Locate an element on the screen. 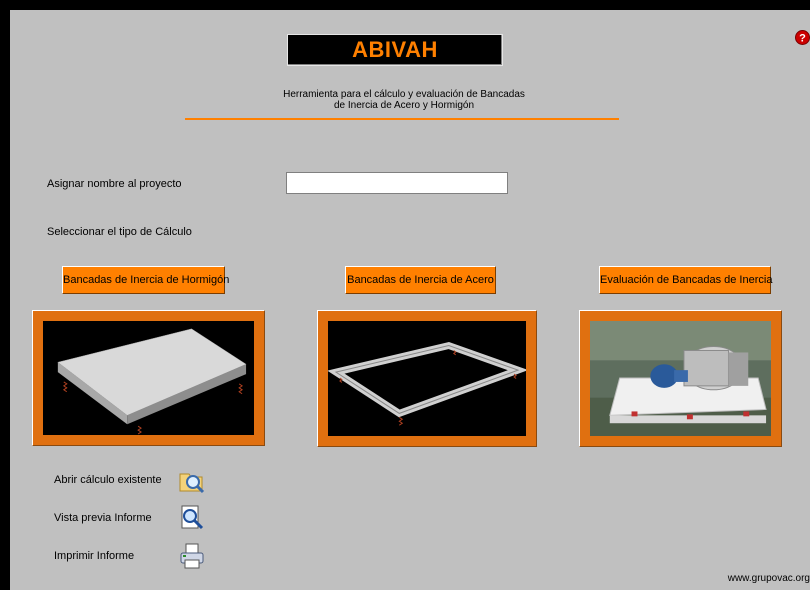 The width and height of the screenshot is (810, 590). app-title: ABIVAH is located at coordinates (395, 50).